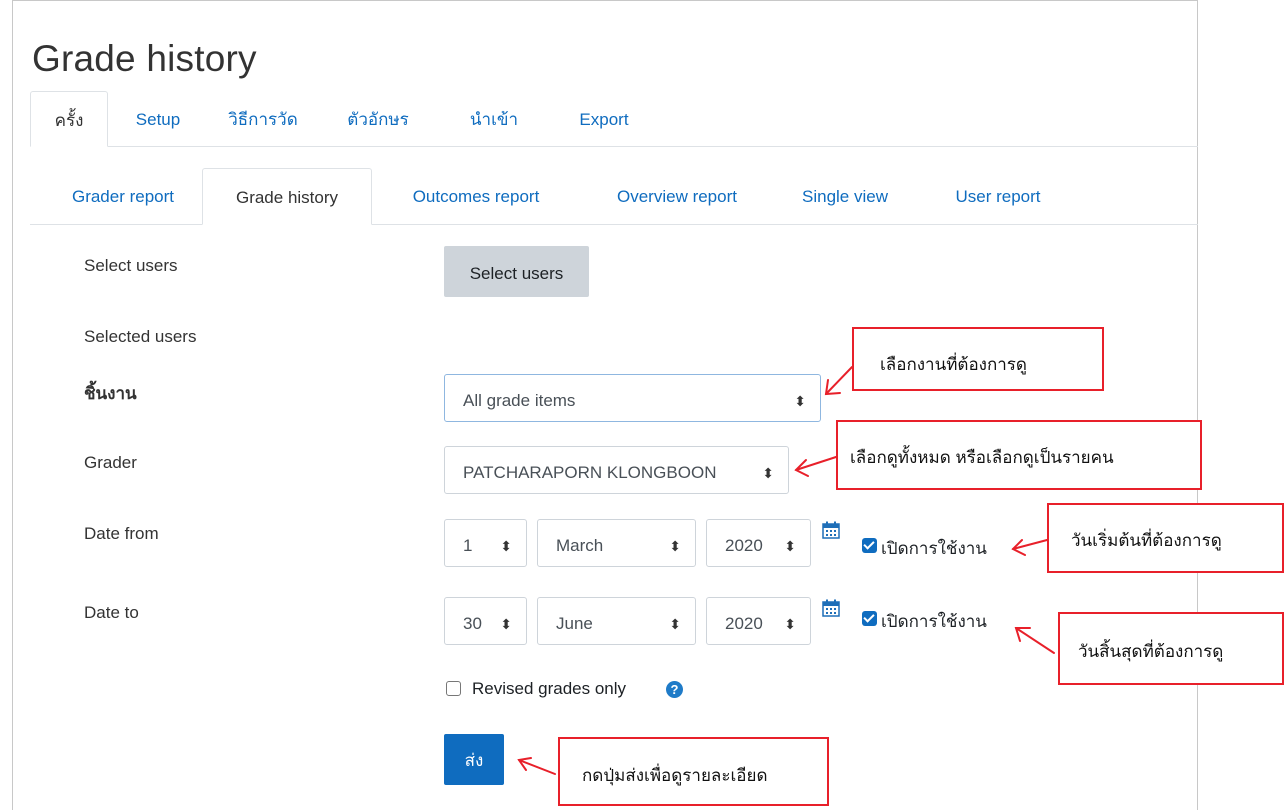 This screenshot has width=1287, height=810. I want to click on arrow-to-date-to, so click(1034, 640).